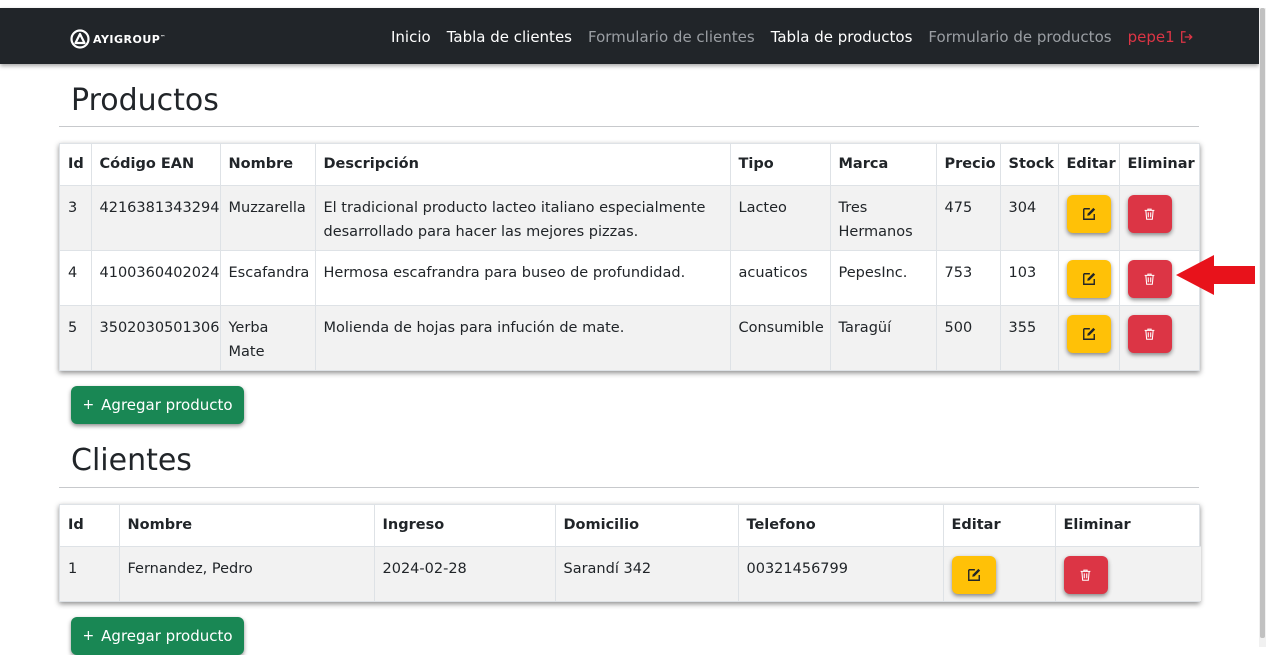  What do you see at coordinates (968, 337) in the screenshot?
I see `cell-precio: 500` at bounding box center [968, 337].